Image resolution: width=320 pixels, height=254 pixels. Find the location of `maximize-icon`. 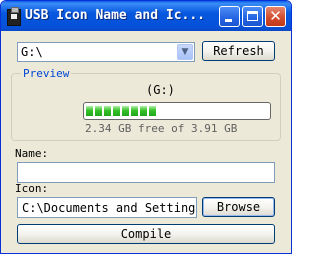

maximize-icon is located at coordinates (252, 16).